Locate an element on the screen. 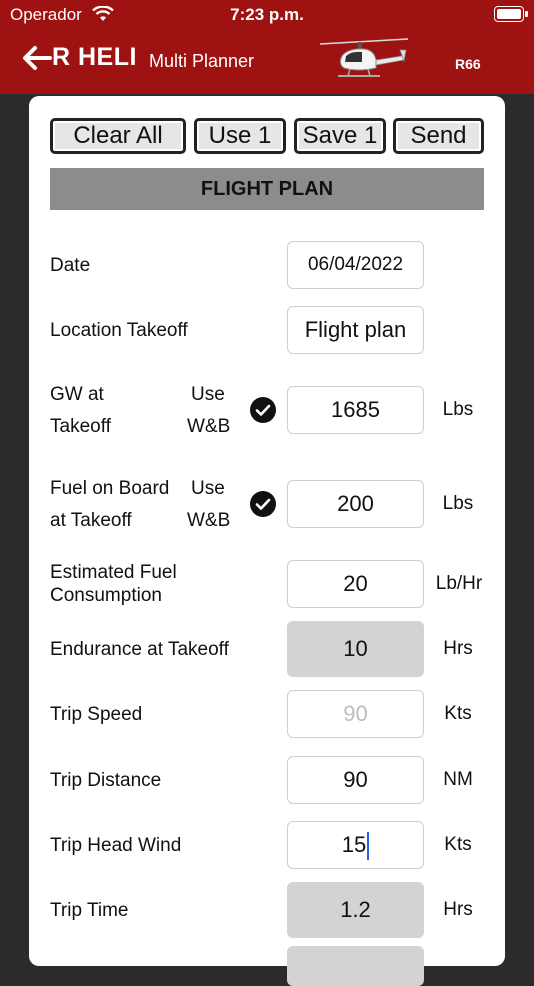 The image size is (534, 986). gw-use-wb-checkmark-icon is located at coordinates (263, 410).